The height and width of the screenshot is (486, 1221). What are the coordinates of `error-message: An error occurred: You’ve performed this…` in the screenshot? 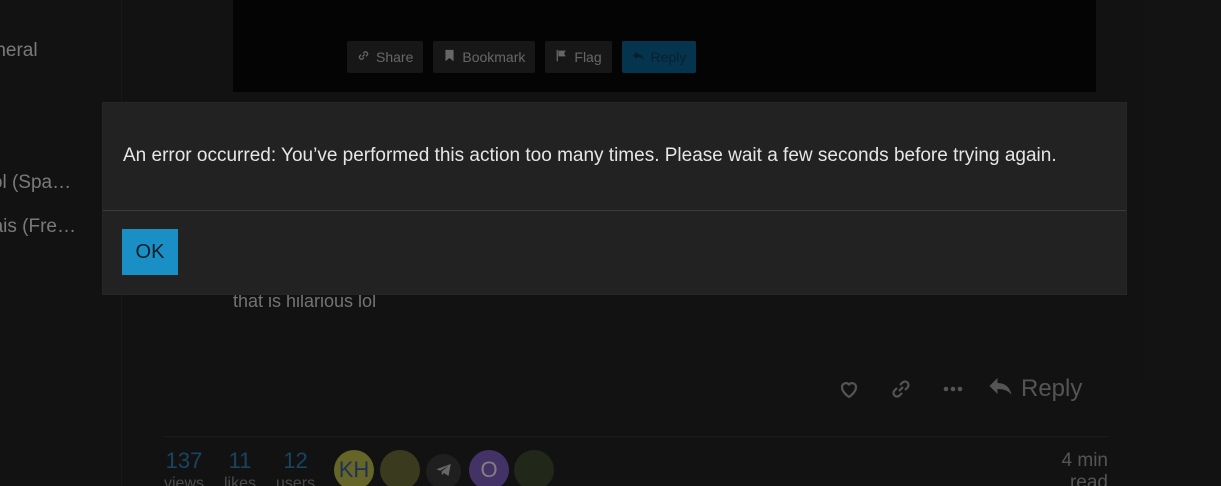 It's located at (590, 155).